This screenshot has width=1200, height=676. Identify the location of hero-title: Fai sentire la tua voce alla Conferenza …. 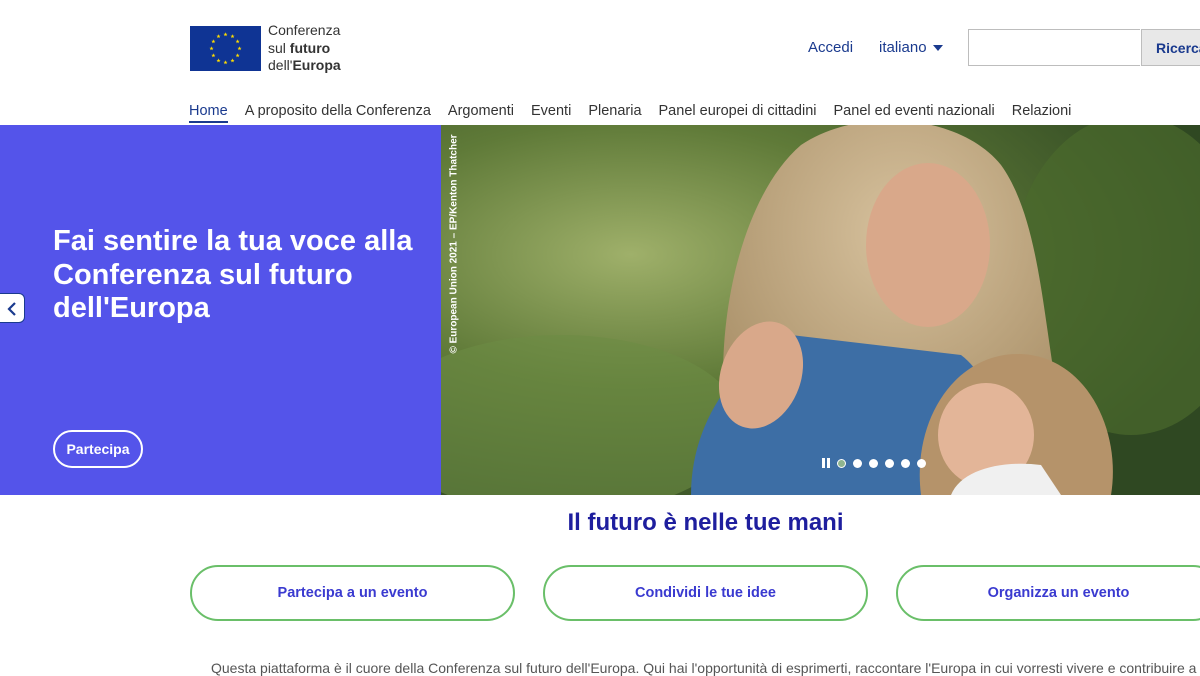
(233, 274).